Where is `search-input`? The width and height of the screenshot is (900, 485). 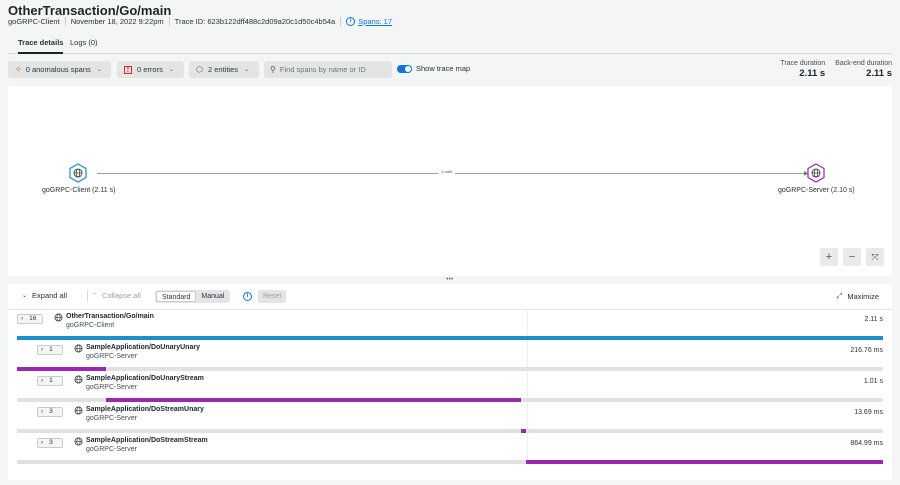 search-input is located at coordinates (334, 69).